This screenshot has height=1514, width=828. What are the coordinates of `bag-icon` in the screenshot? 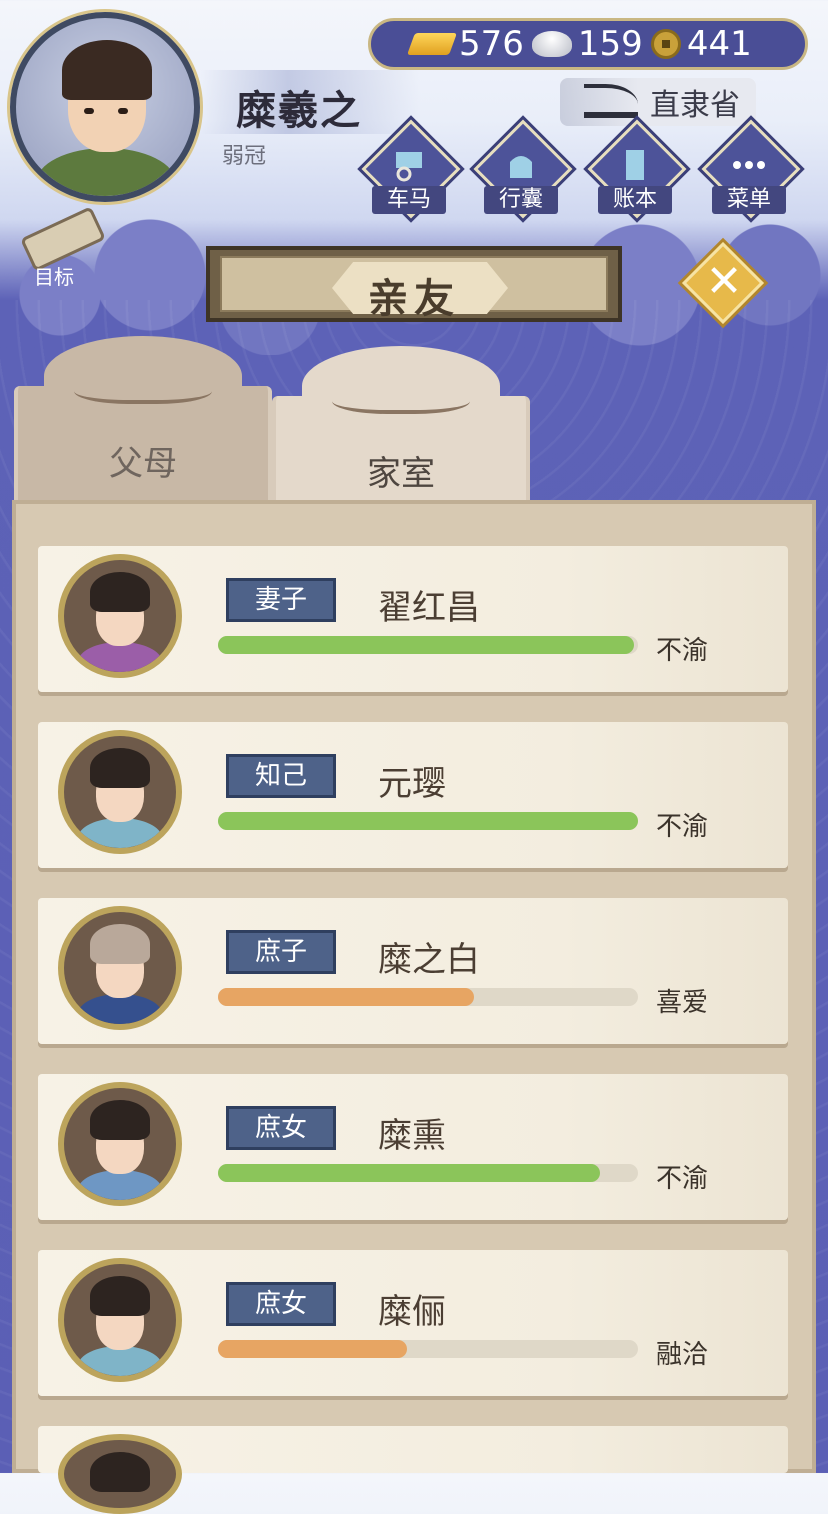 It's located at (521, 167).